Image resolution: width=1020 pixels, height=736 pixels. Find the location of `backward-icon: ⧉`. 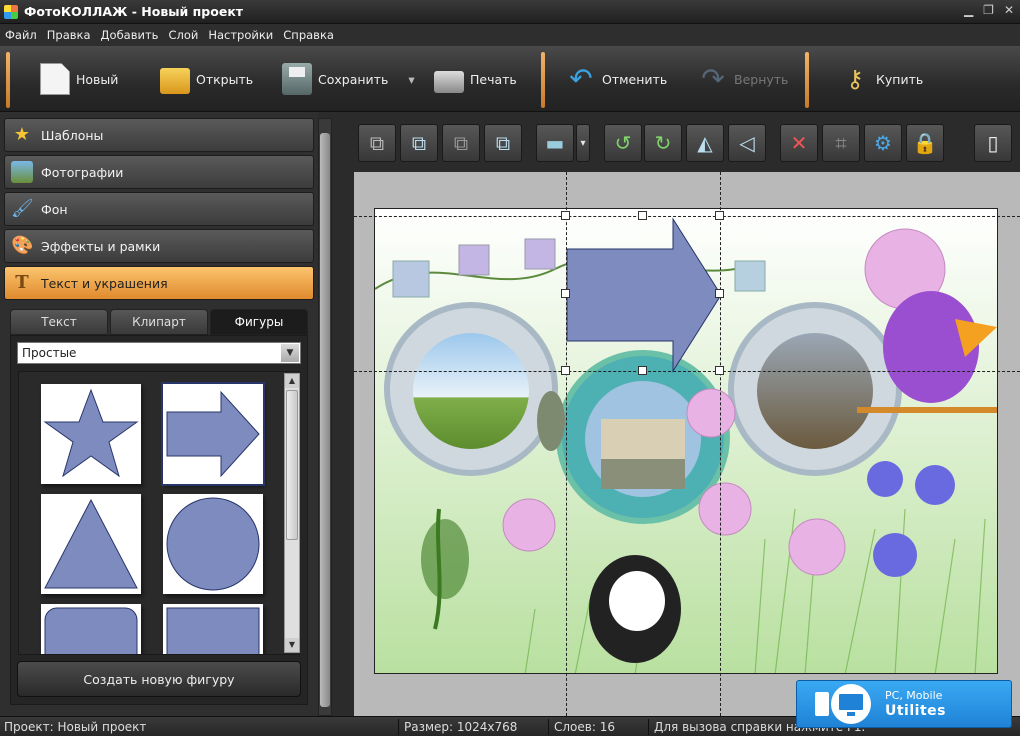

backward-icon: ⧉ is located at coordinates (503, 143).